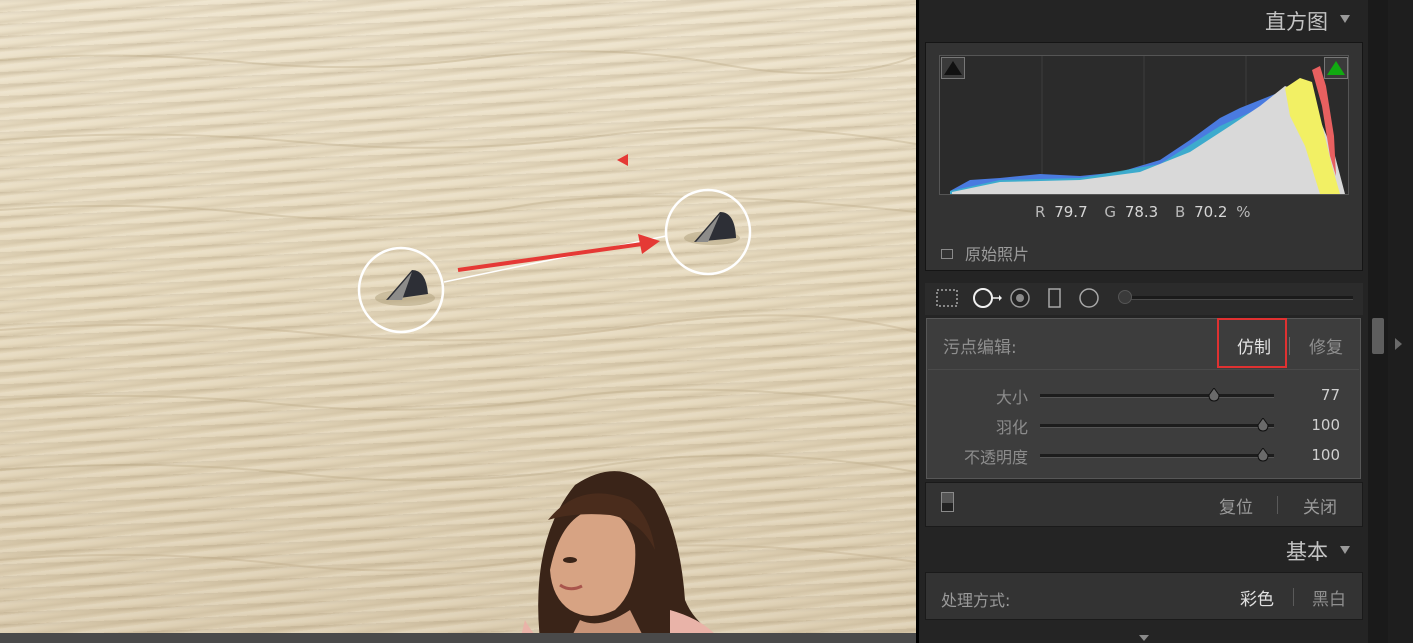 The image size is (1413, 643). What do you see at coordinates (1125, 297) in the screenshot?
I see `adjustment-brush-icon` at bounding box center [1125, 297].